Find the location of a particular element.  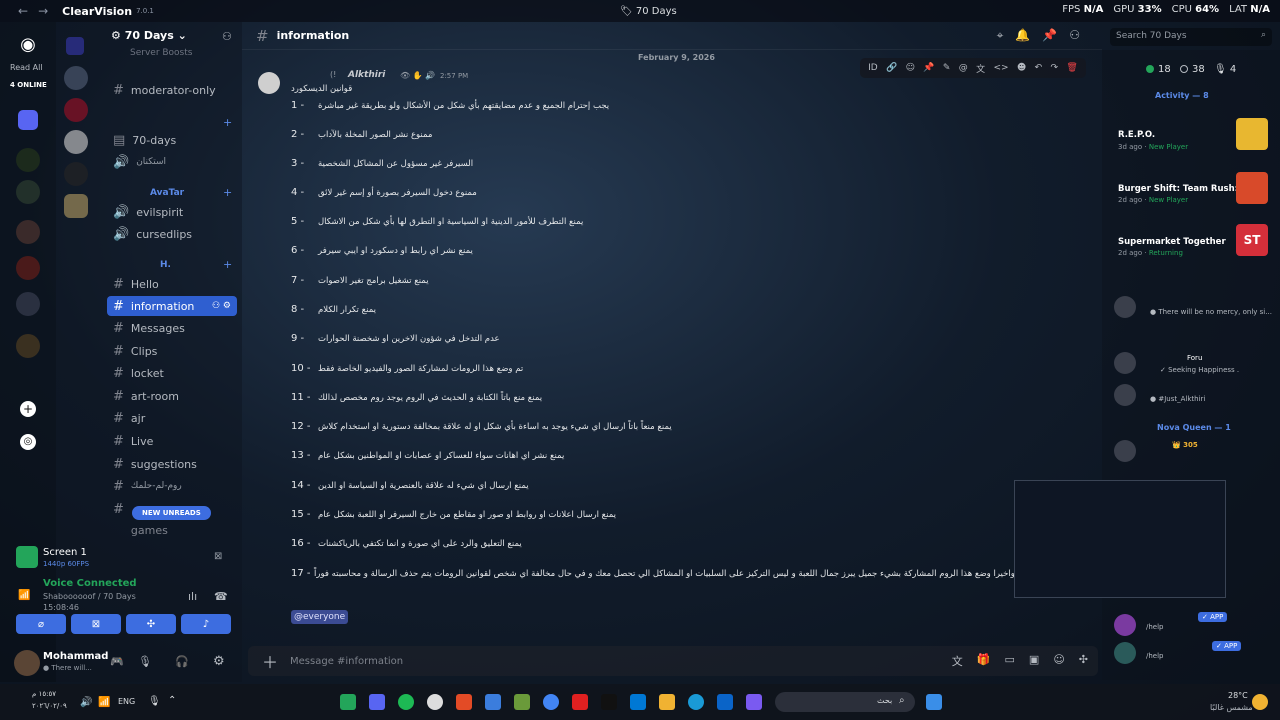

channel-ajr: # ajr is located at coordinates (172, 418).